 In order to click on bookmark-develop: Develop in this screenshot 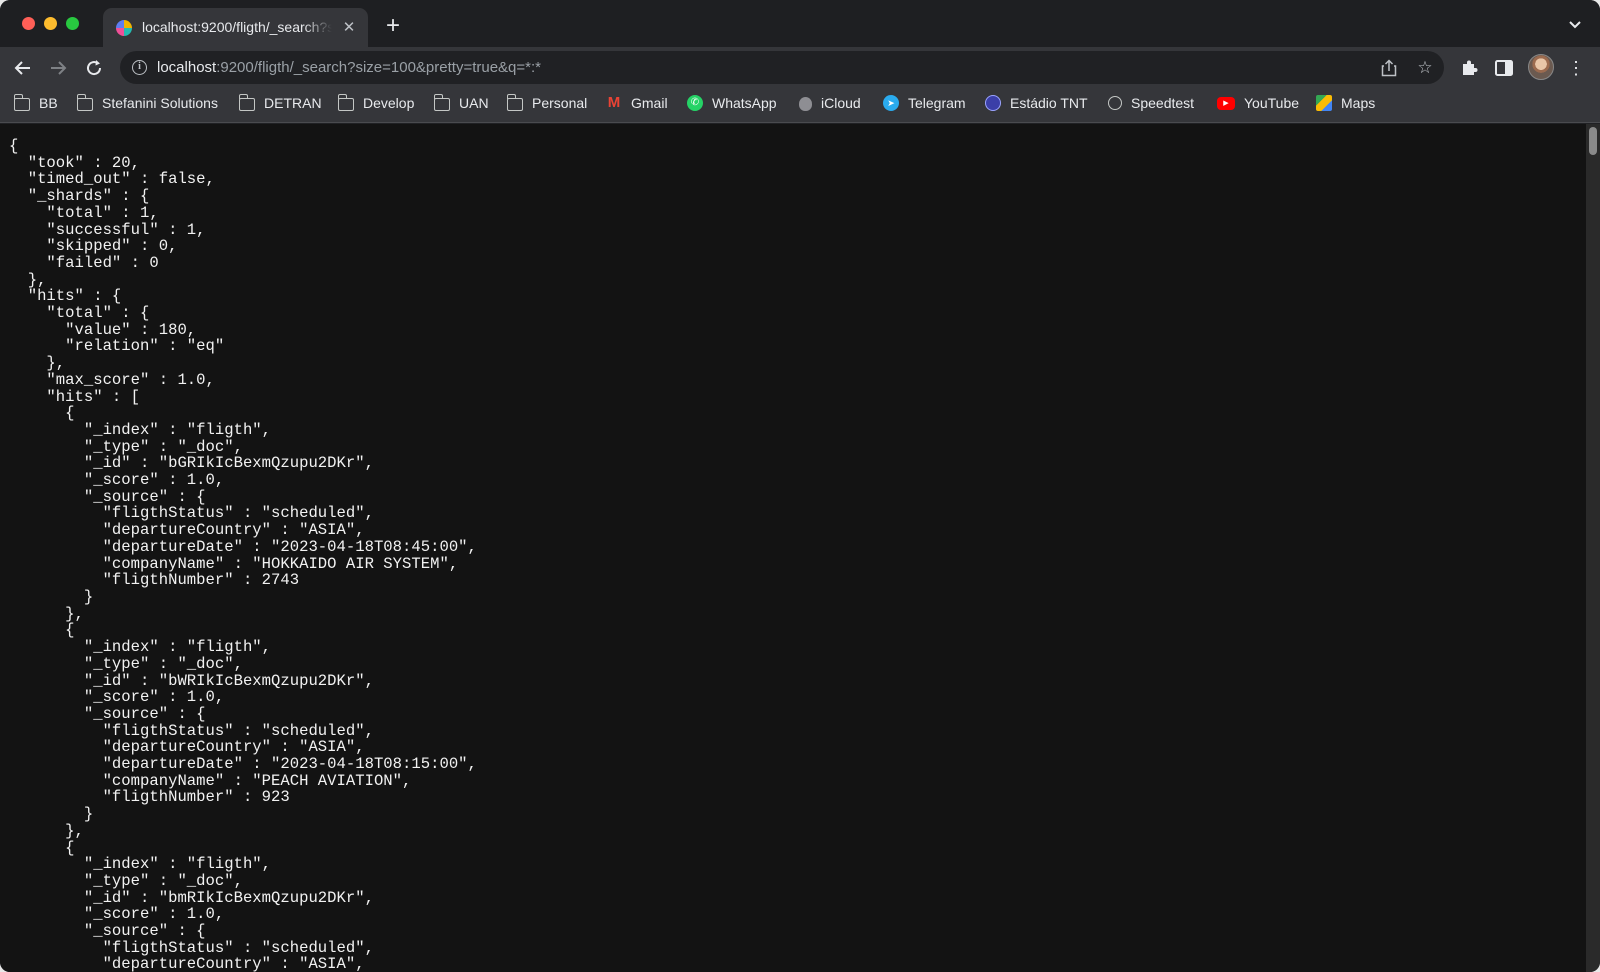, I will do `click(375, 103)`.